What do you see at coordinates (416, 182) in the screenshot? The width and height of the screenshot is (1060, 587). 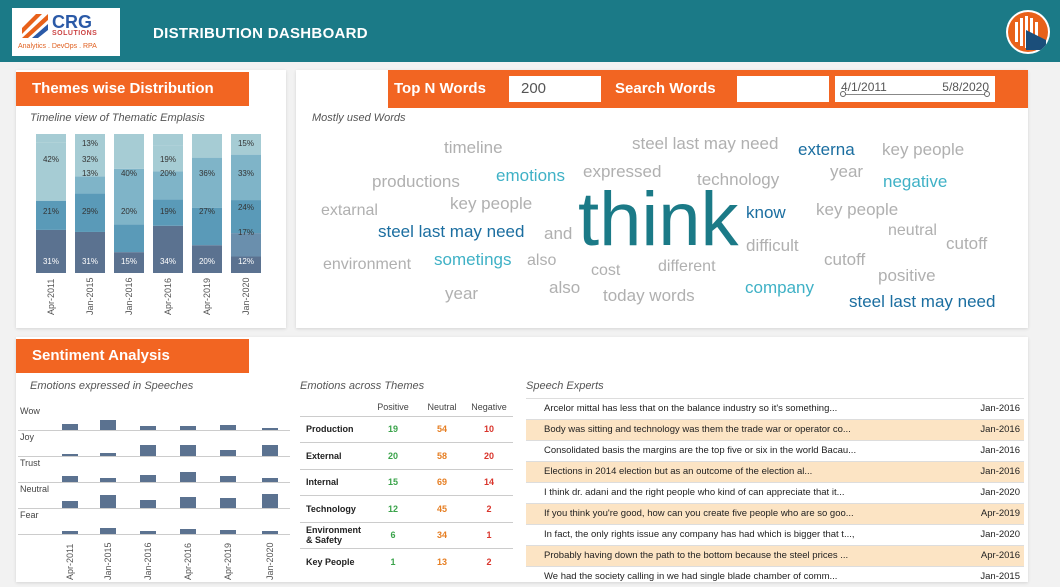 I see `word-cloud-term: productions` at bounding box center [416, 182].